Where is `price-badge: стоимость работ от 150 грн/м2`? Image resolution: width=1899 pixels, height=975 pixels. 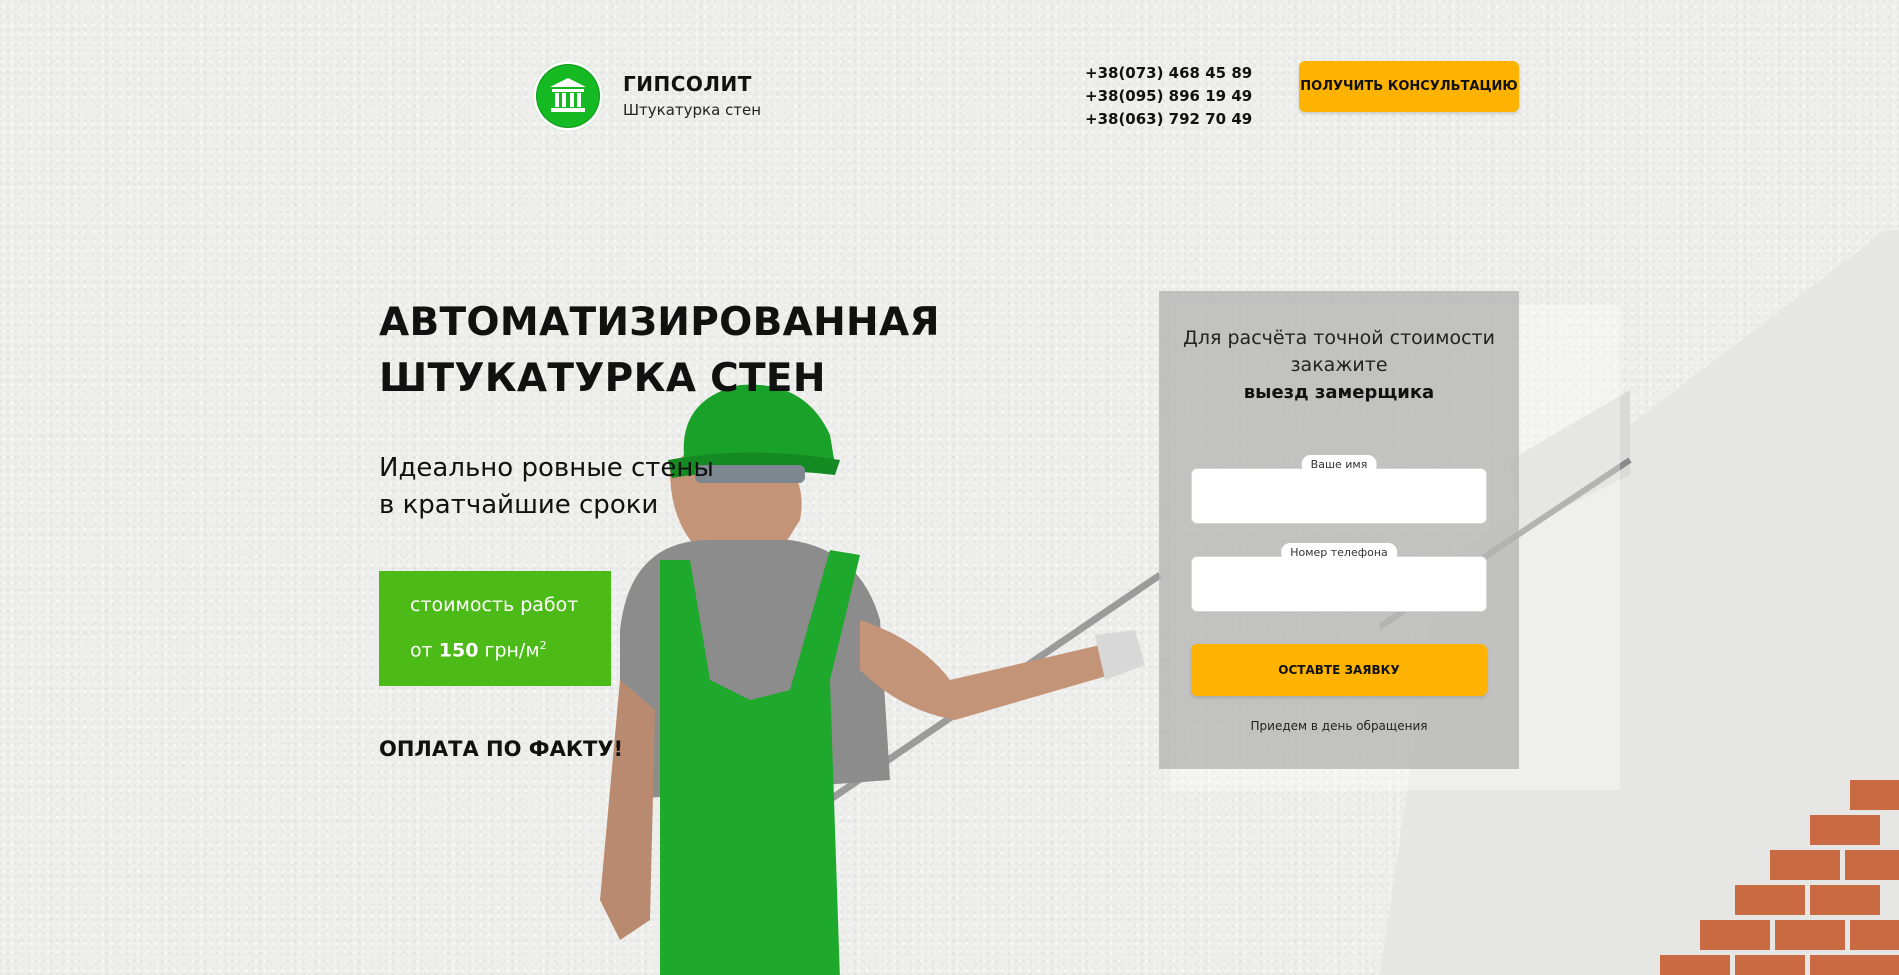 price-badge: стоимость работ от 150 грн/м2 is located at coordinates (495, 628).